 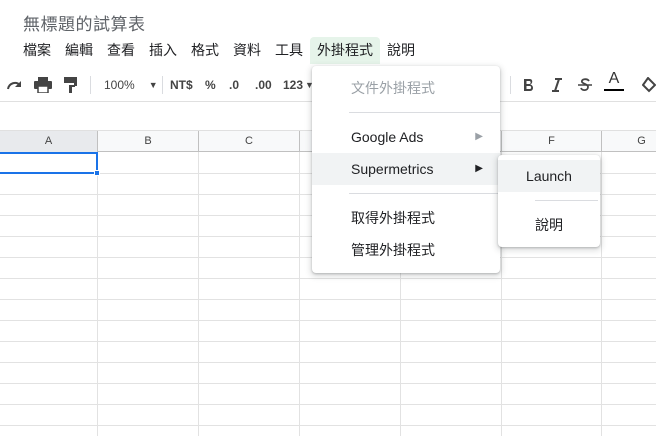 What do you see at coordinates (345, 50) in the screenshot?
I see `menu-addons: 外掛程式` at bounding box center [345, 50].